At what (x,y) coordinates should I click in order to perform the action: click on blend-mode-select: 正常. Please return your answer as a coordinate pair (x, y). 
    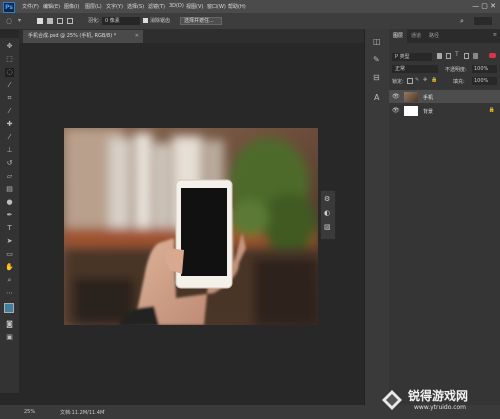
    Looking at the image, I should click on (415, 69).